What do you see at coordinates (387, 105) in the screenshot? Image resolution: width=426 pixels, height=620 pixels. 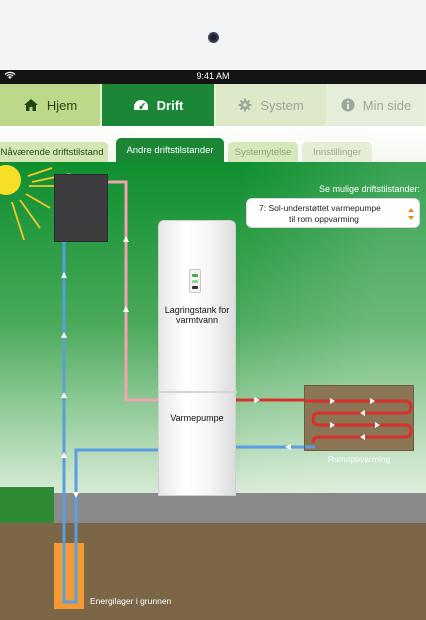 I see `nav-min-side-label: Min side` at bounding box center [387, 105].